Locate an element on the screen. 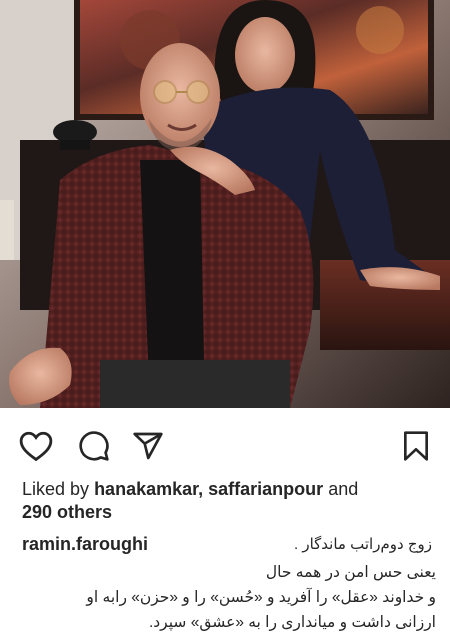 The image size is (450, 643). caption-line-1: زوج دوم‌راتب ماندگار . is located at coordinates (363, 544).